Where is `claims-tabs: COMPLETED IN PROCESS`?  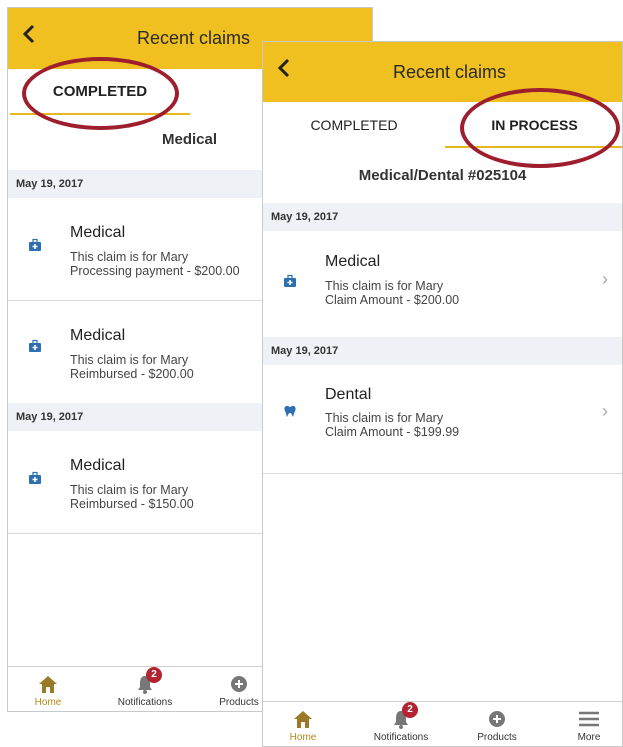 claims-tabs: COMPLETED IN PROCESS is located at coordinates (442, 125).